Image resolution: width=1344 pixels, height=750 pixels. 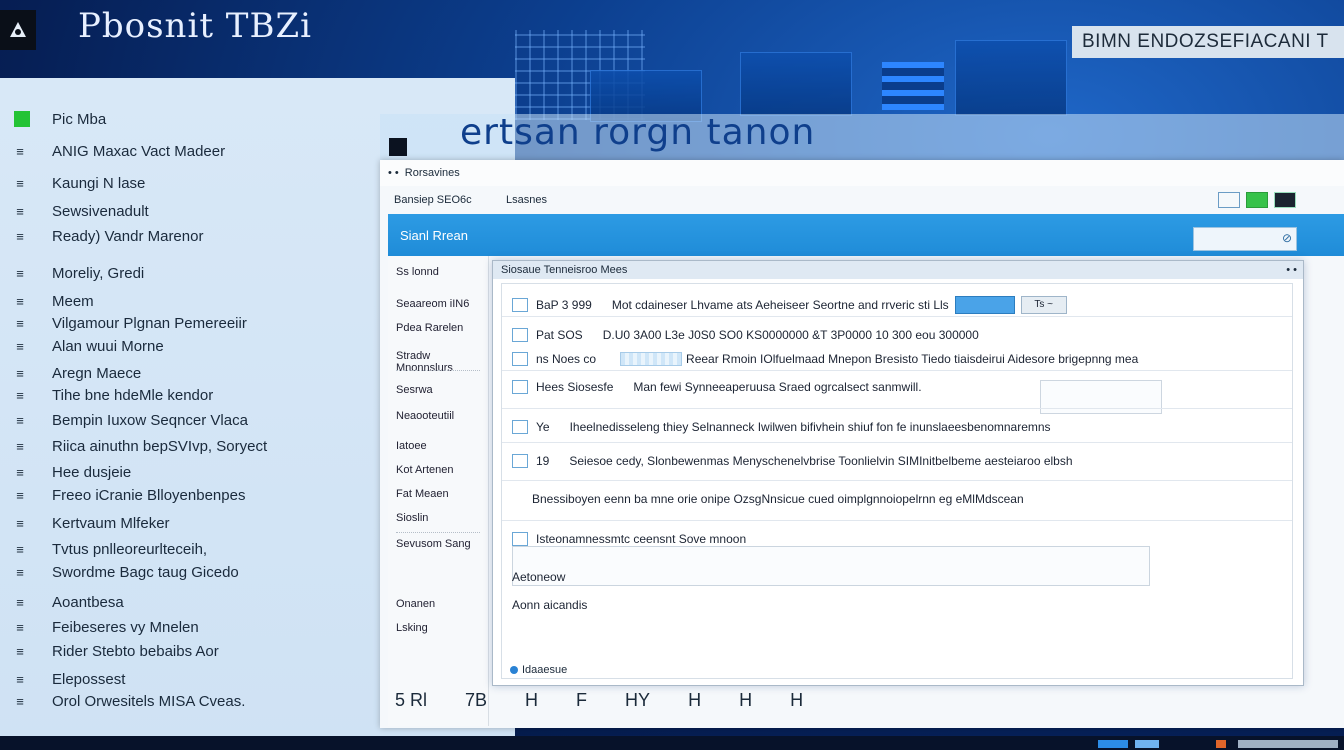 What do you see at coordinates (53, 119) in the screenshot?
I see `sidebar-item: Pic Mba` at bounding box center [53, 119].